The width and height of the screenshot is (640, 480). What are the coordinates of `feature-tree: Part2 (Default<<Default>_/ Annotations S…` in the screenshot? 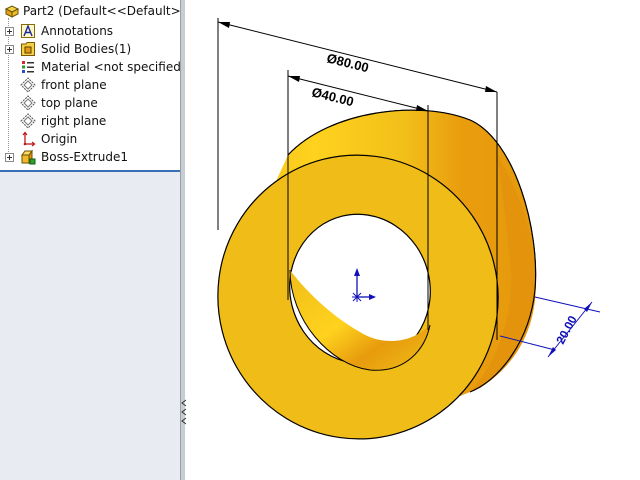 It's located at (90, 86).